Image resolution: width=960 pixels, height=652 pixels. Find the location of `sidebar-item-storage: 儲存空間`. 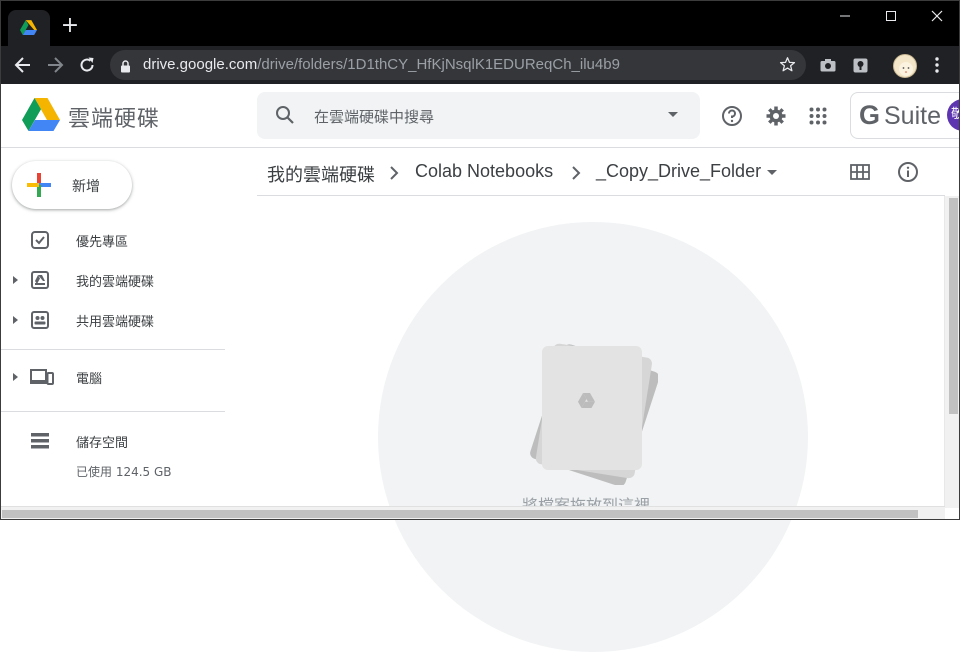

sidebar-item-storage: 儲存空間 is located at coordinates (120, 441).